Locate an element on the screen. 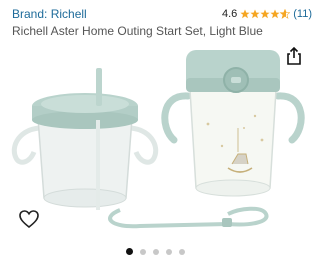 The image size is (320, 276). carousel-indicator is located at coordinates (155, 251).